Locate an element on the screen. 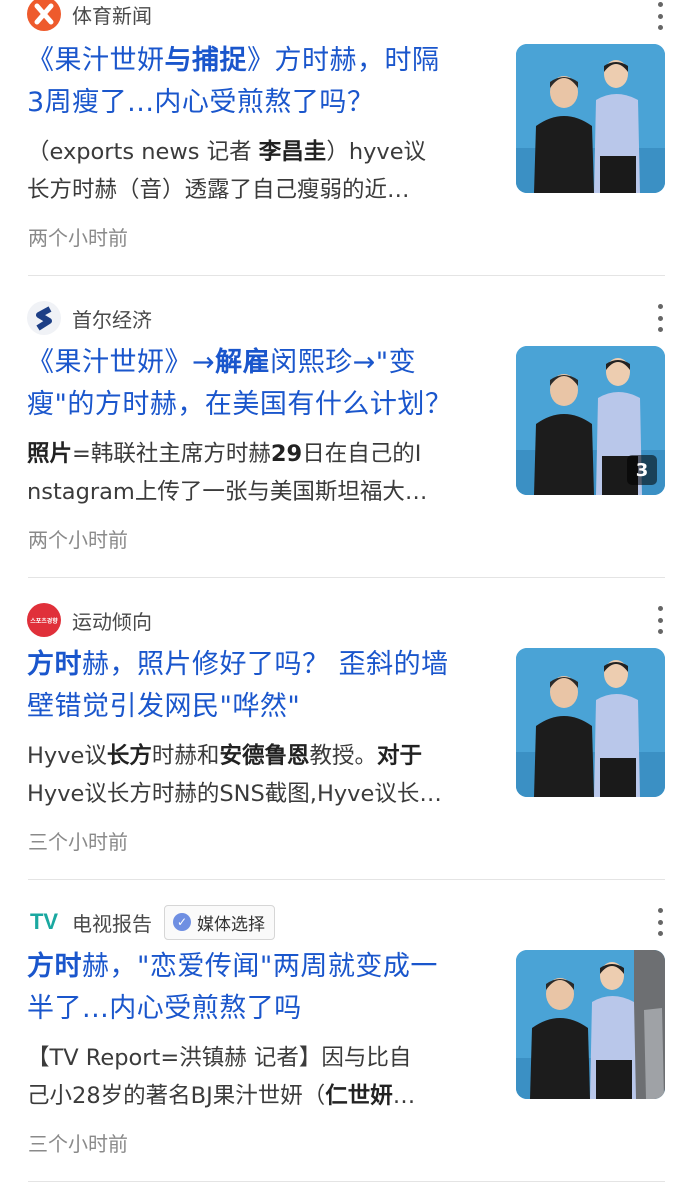 The height and width of the screenshot is (1194, 690). tv-logo-text: TV is located at coordinates (44, 921).